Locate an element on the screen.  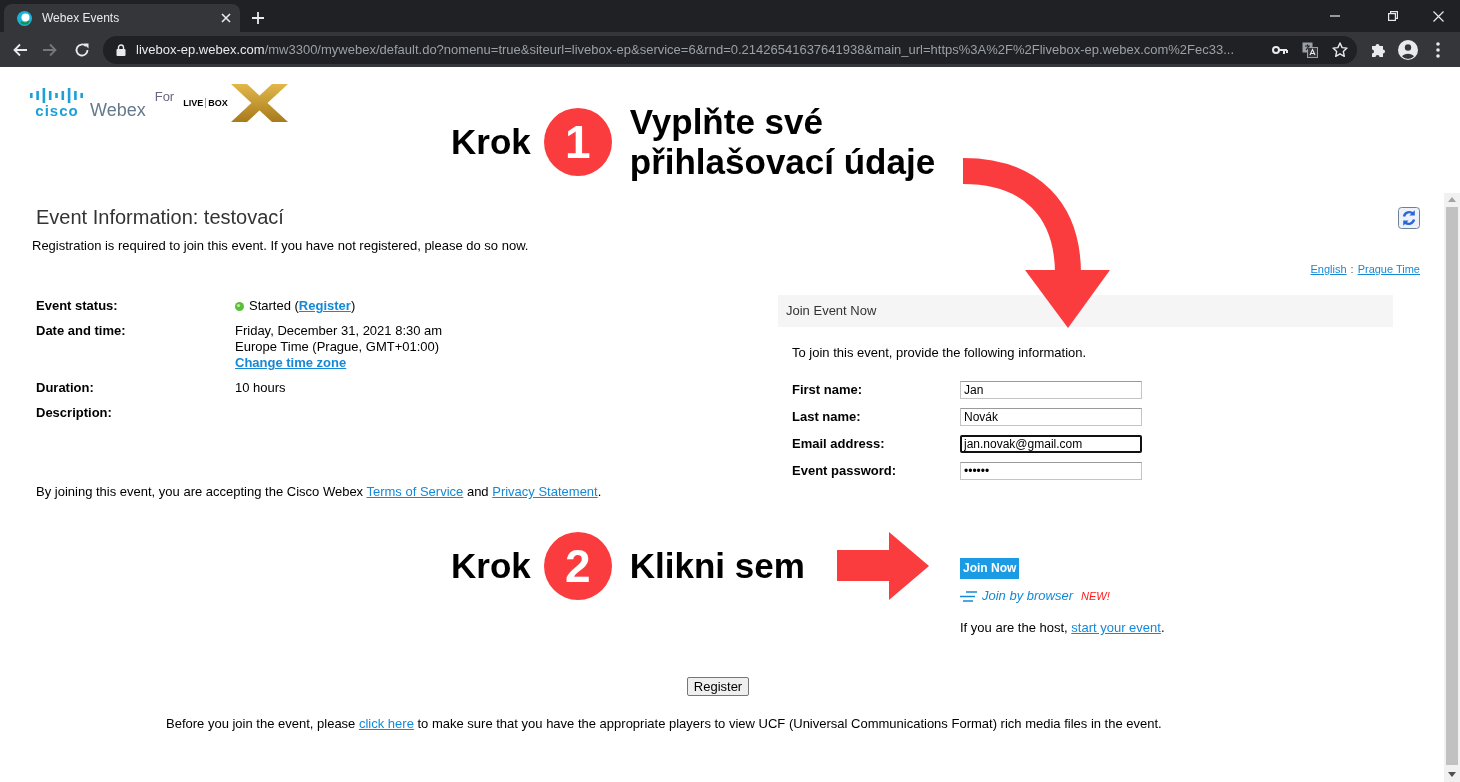
detail-value: Started (Register) is located at coordinates (302, 306).